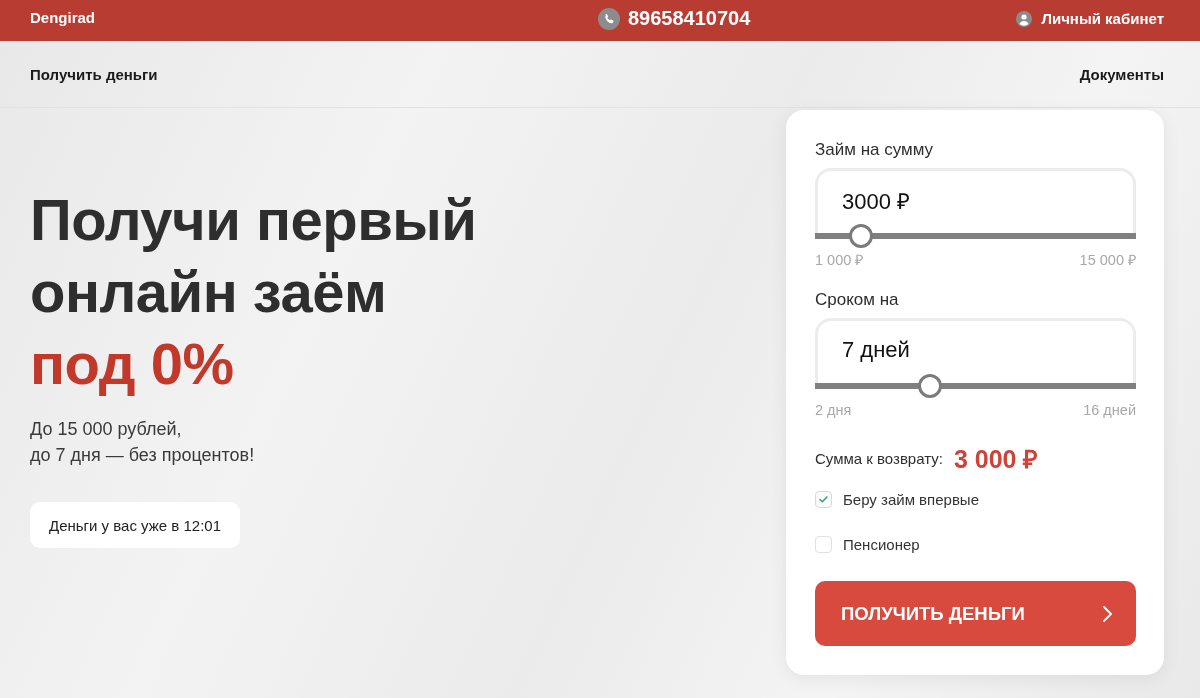  I want to click on chevron-right-icon, so click(1107, 613).